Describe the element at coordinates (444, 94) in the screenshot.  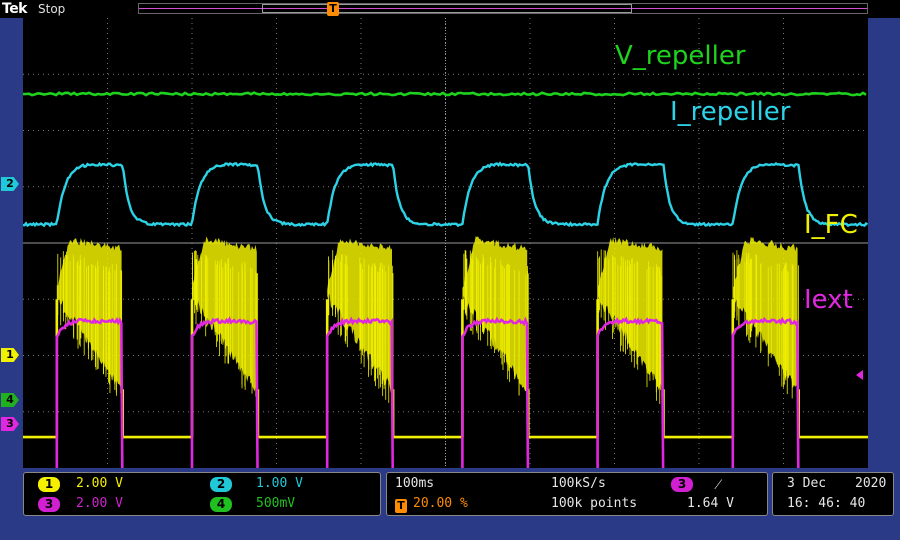
I see `trace-v-repeller` at that location.